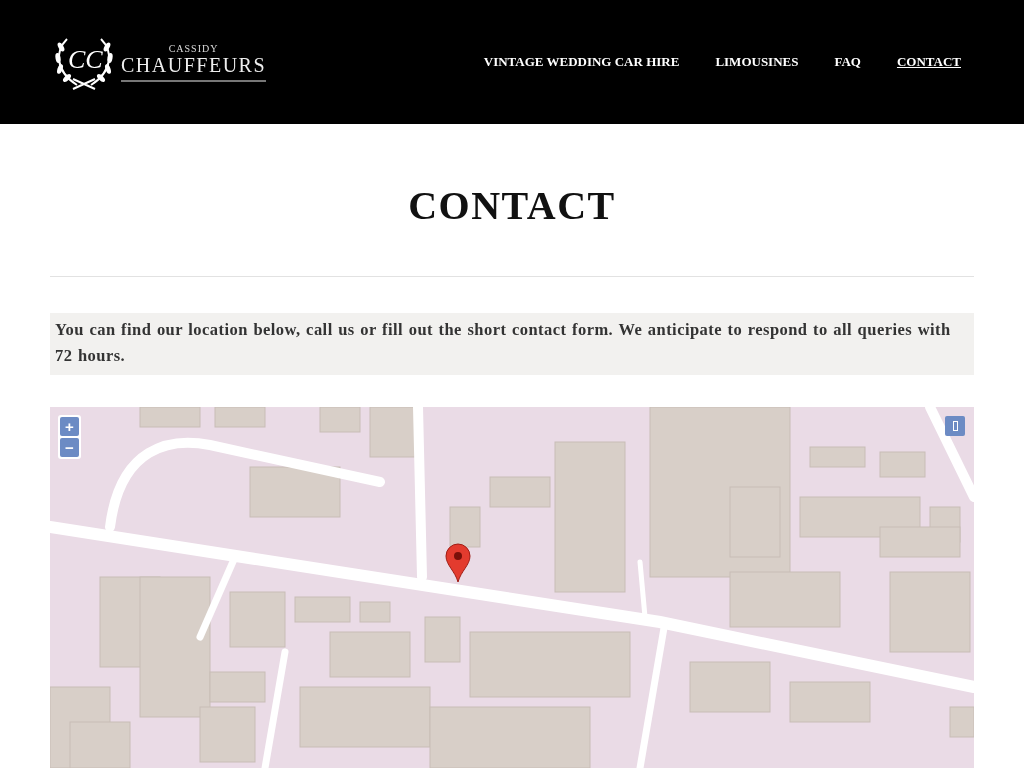  I want to click on page-title: CONTACT, so click(512, 206).